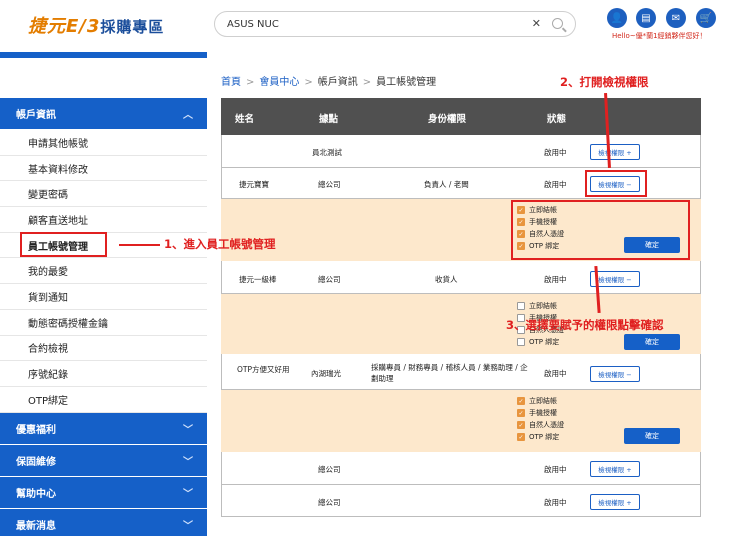 This screenshot has height=536, width=752. Describe the element at coordinates (220, 244) in the screenshot. I see `annotation-step1: 1、進入員工帳號管理` at that location.